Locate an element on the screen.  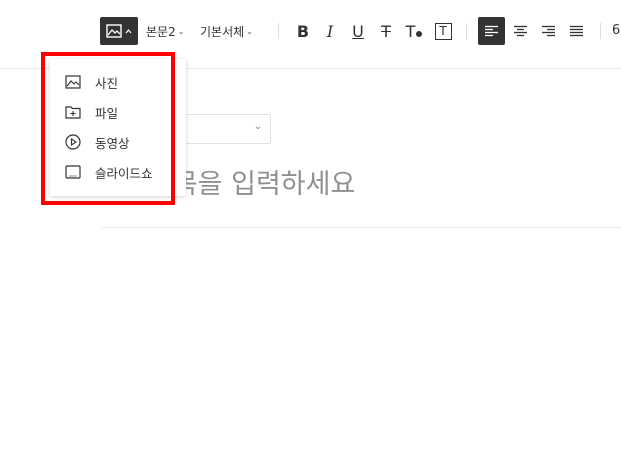
menu-item-video: 동영상 is located at coordinates (118, 141).